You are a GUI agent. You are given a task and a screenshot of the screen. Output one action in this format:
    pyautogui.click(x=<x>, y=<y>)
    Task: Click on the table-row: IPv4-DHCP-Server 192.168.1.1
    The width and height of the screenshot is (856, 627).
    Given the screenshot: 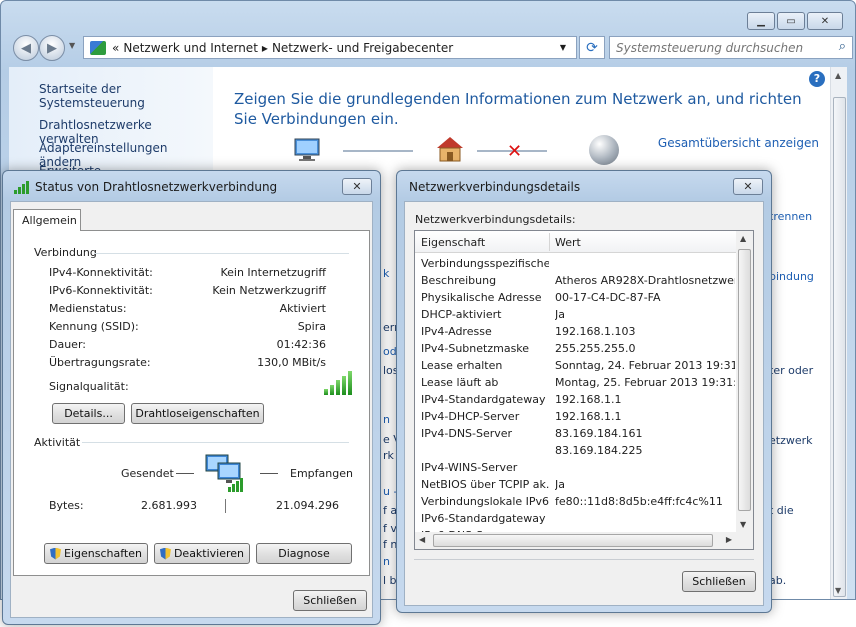 What is the action you would take?
    pyautogui.click(x=575, y=418)
    